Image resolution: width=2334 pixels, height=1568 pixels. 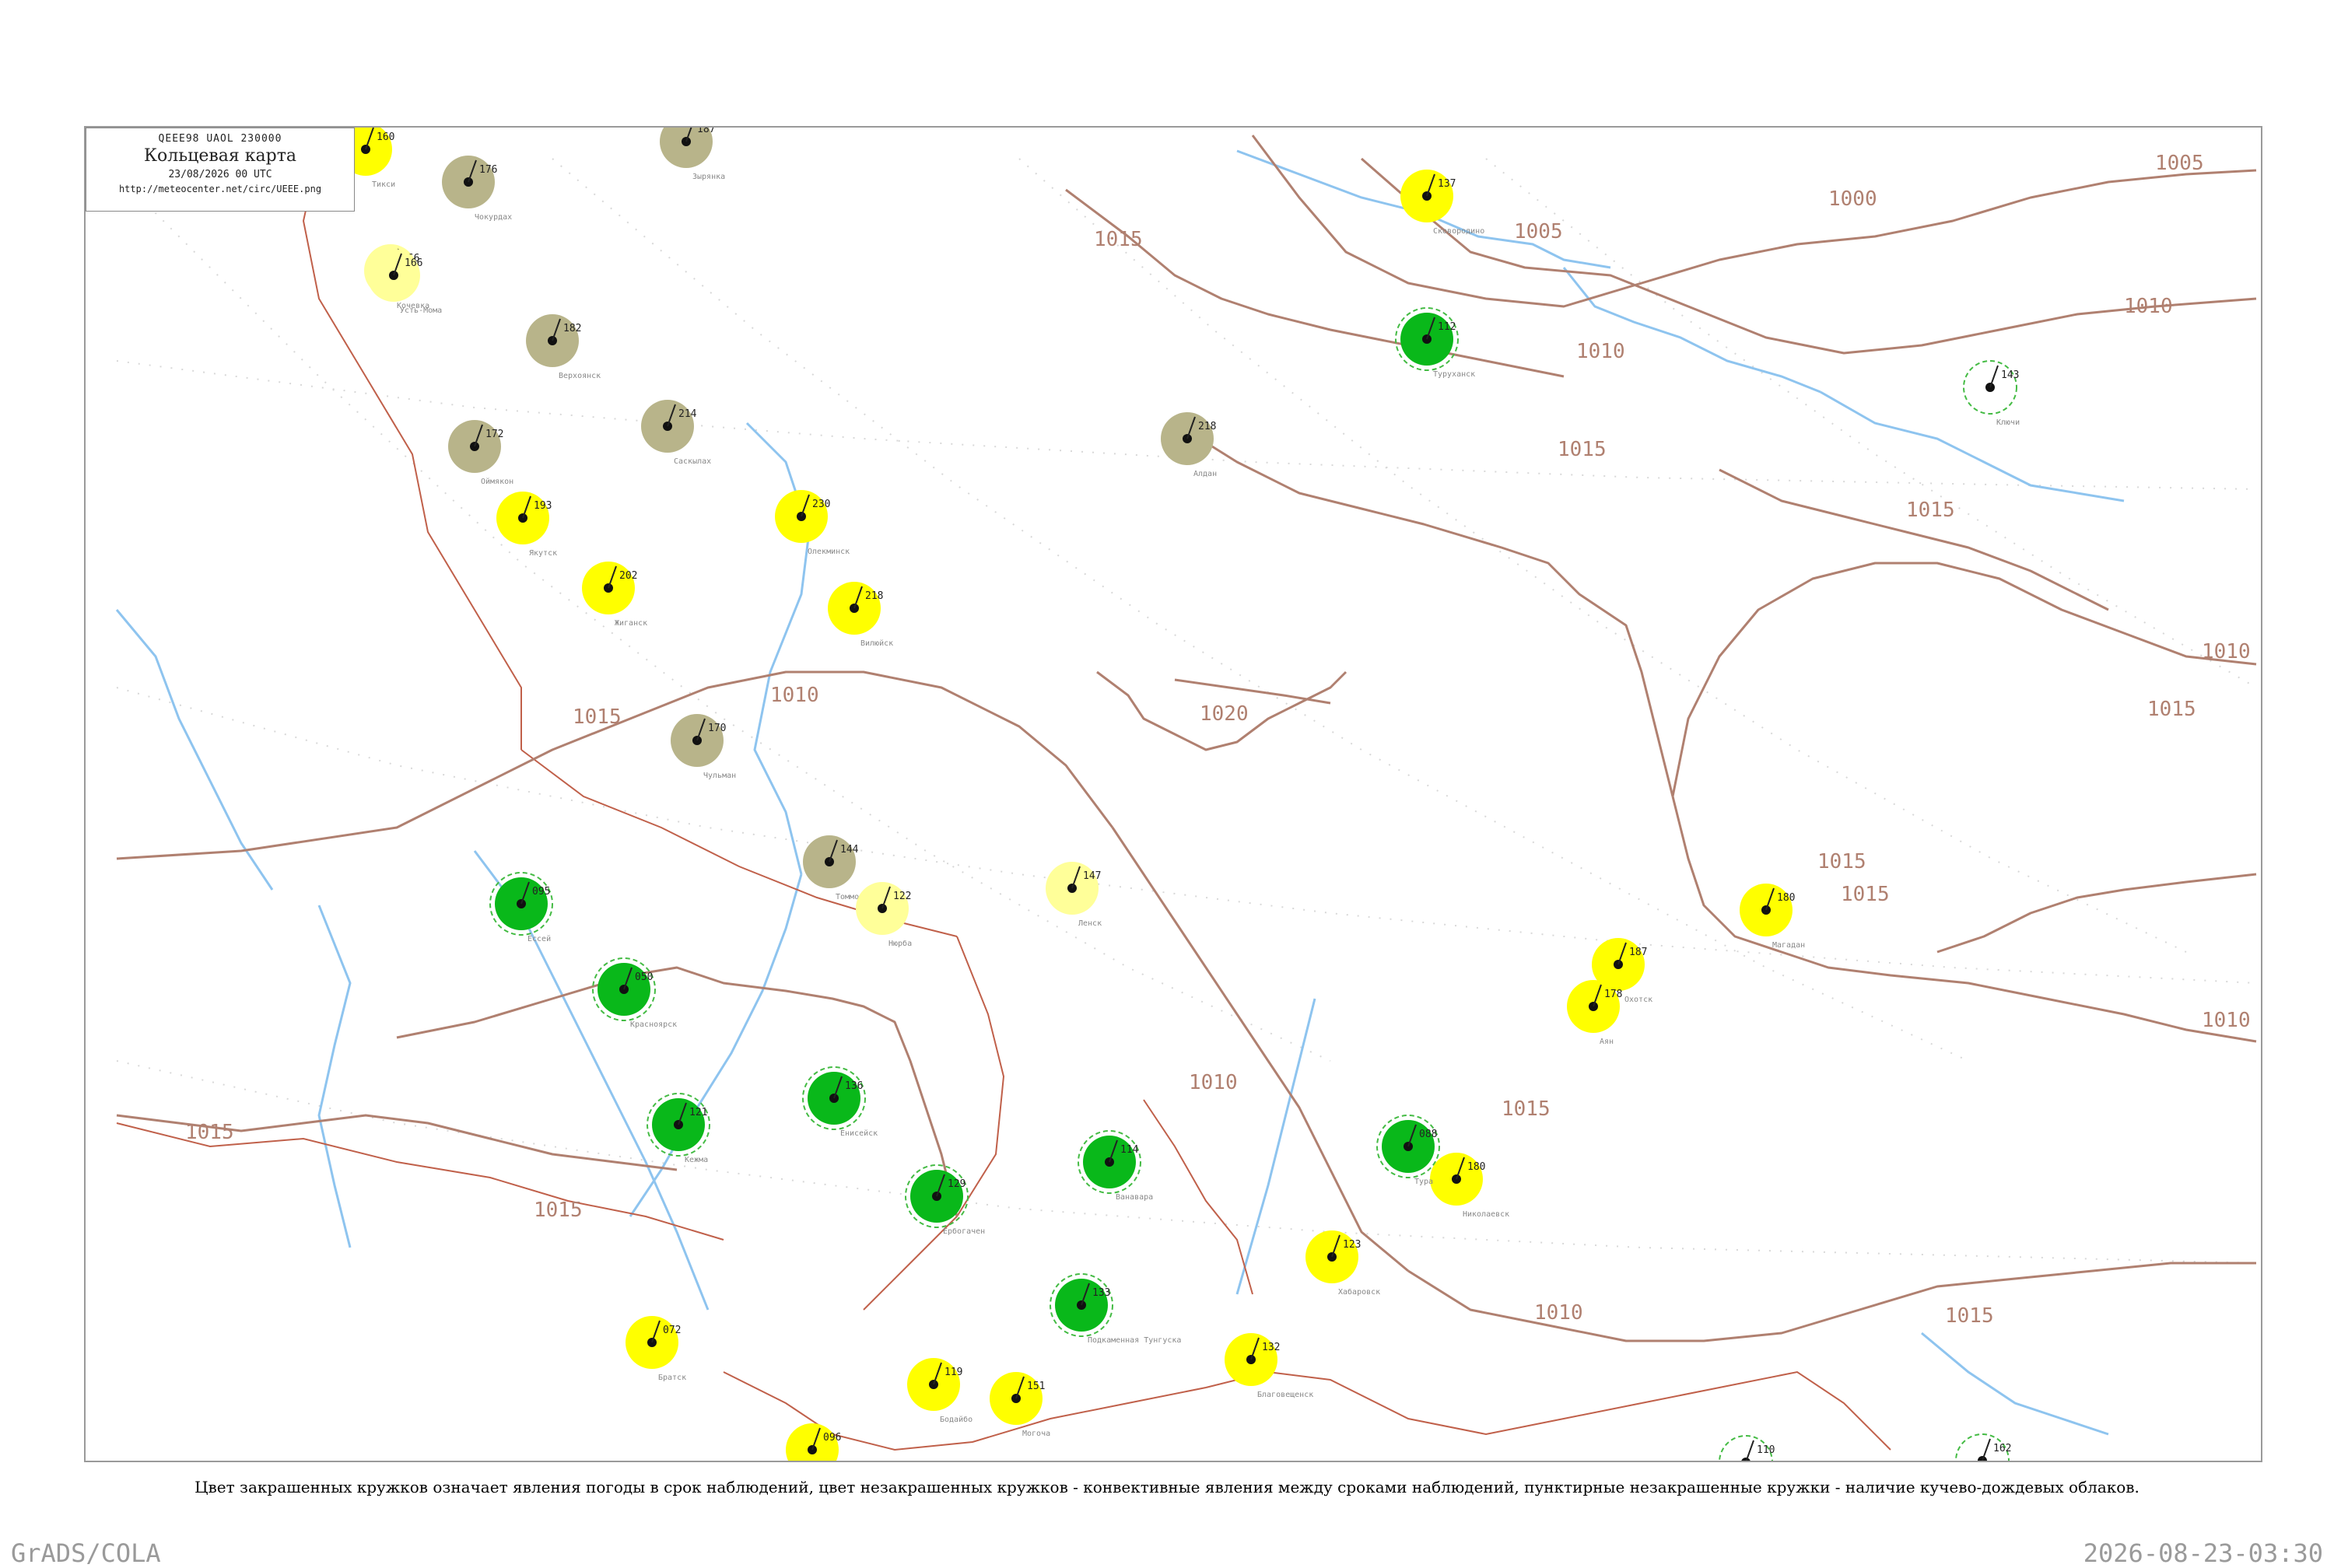 What do you see at coordinates (833, 868) in the screenshot?
I see `station-marker: 144Томмот` at bounding box center [833, 868].